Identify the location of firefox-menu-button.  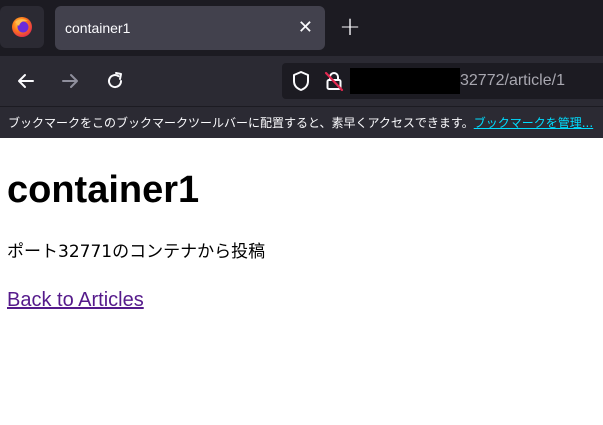
(22, 27).